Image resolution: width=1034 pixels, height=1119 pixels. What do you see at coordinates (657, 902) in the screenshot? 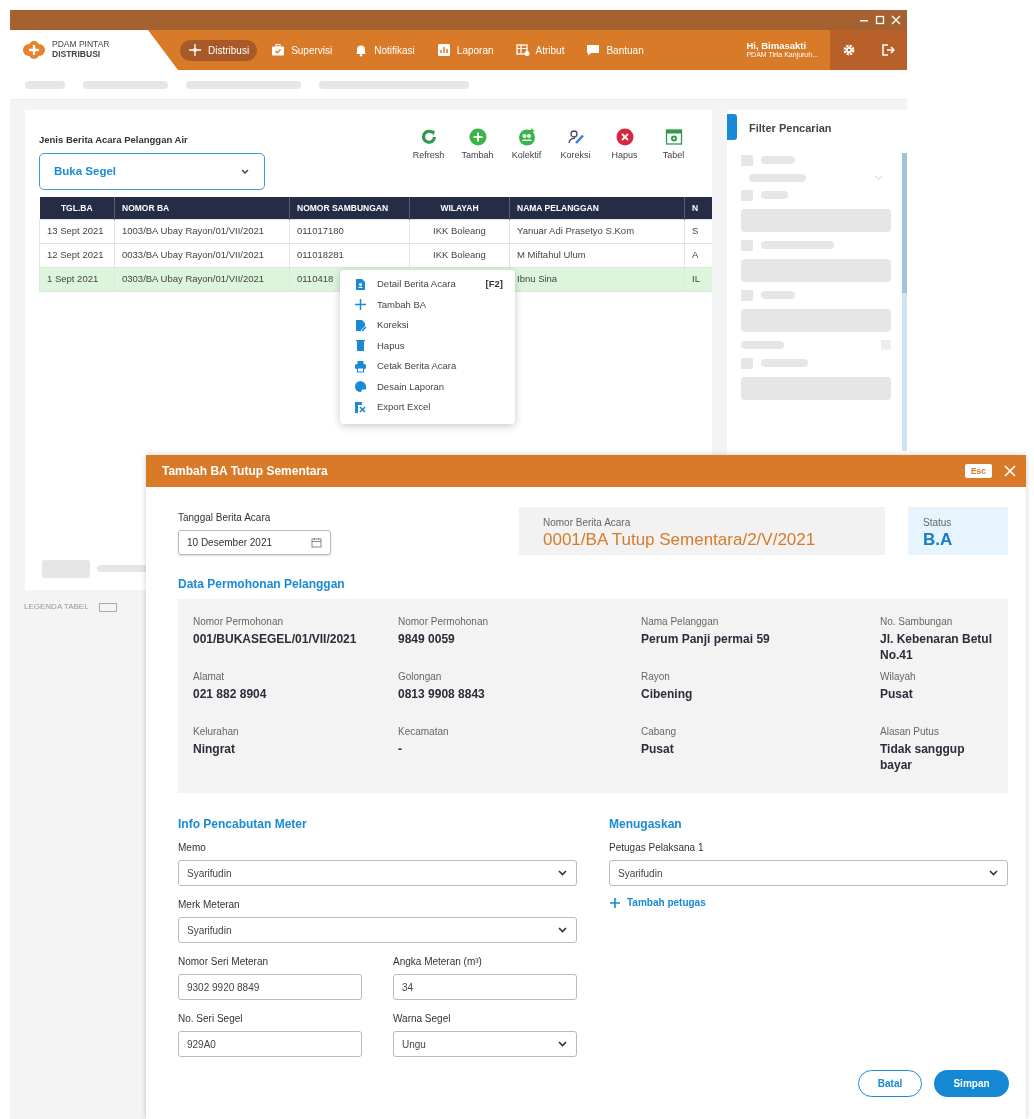
I see `add-staff-link: Tambah petugas` at bounding box center [657, 902].